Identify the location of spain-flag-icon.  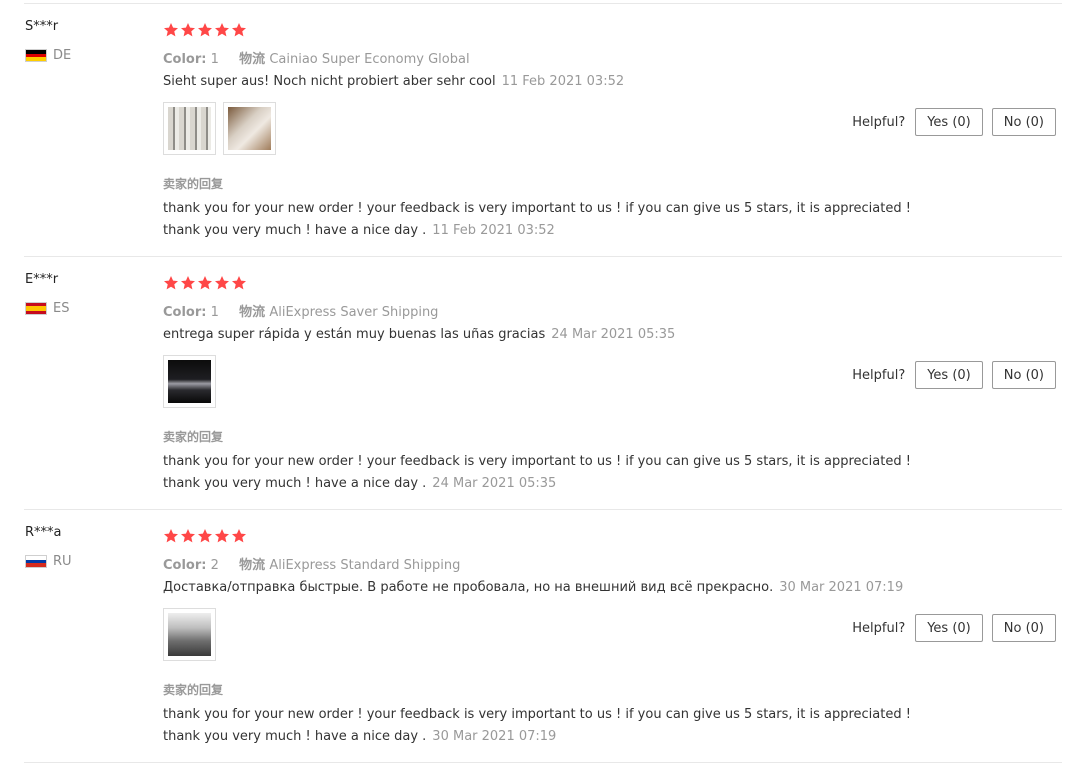
(36, 308).